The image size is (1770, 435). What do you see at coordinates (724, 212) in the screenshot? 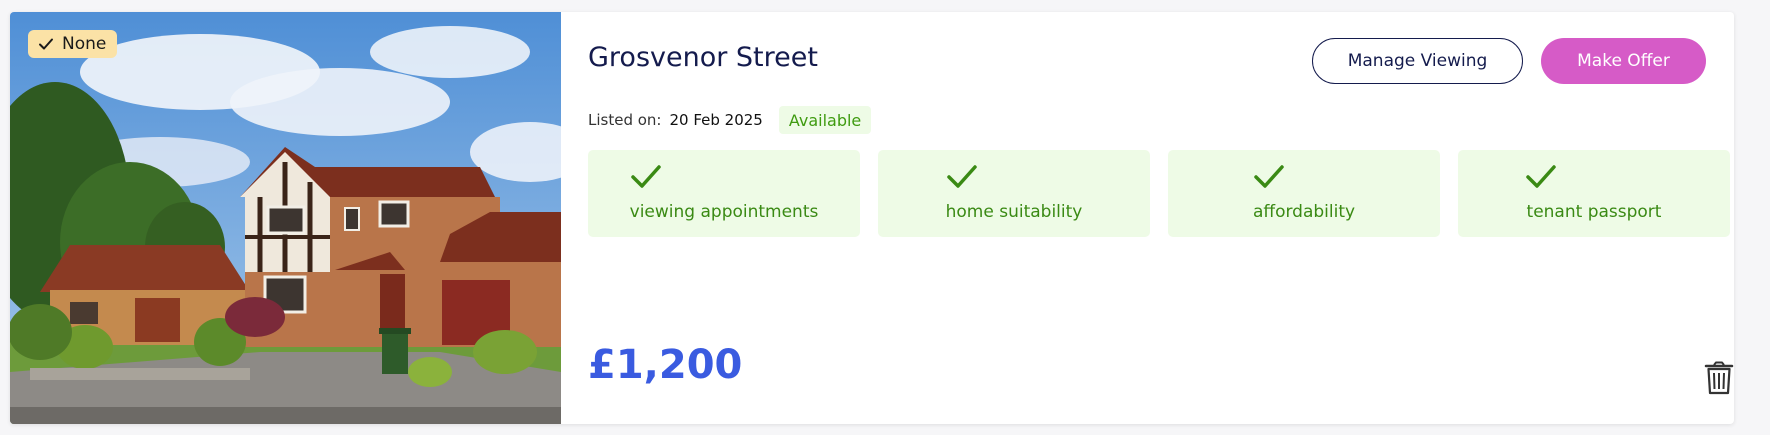
I see `feature-label: viewing appointments` at bounding box center [724, 212].